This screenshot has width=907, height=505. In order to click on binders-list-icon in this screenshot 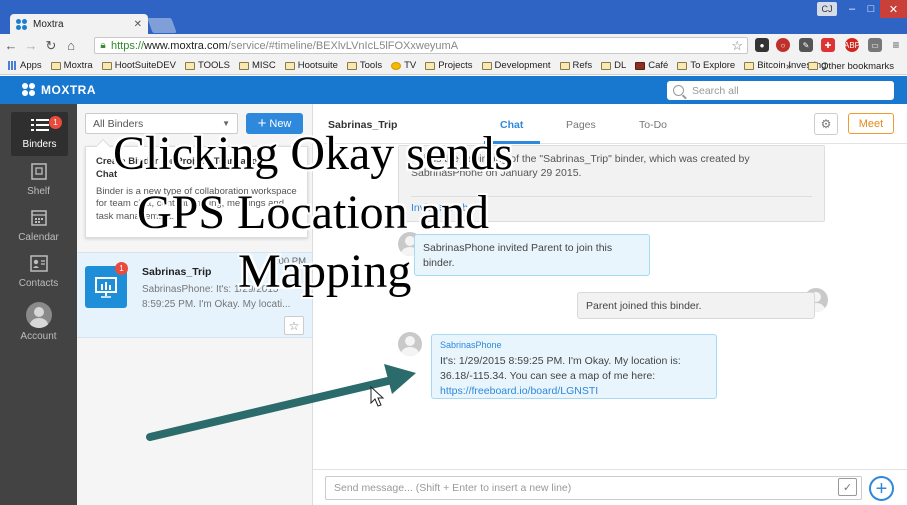, I will do `click(39, 125)`.